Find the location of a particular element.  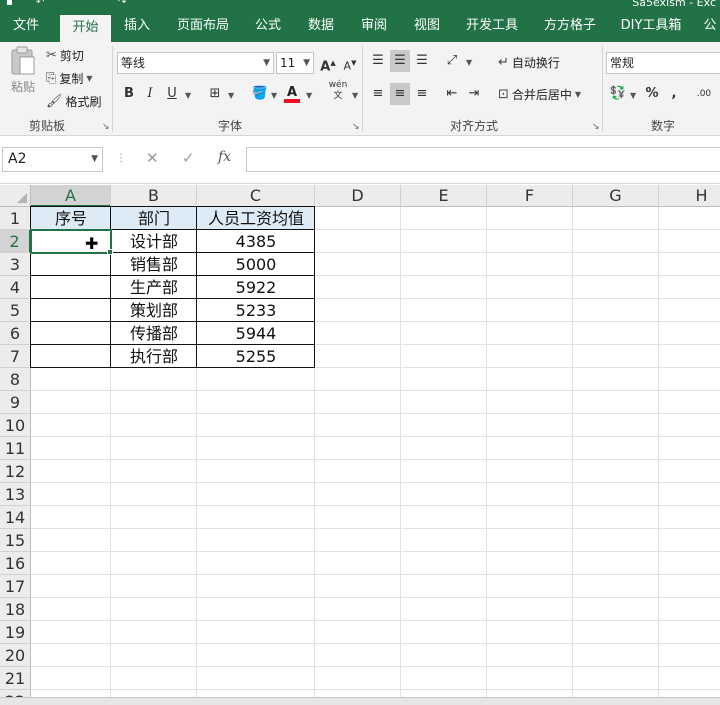

font-name-combo: 等线 ▼ is located at coordinates (195, 63).